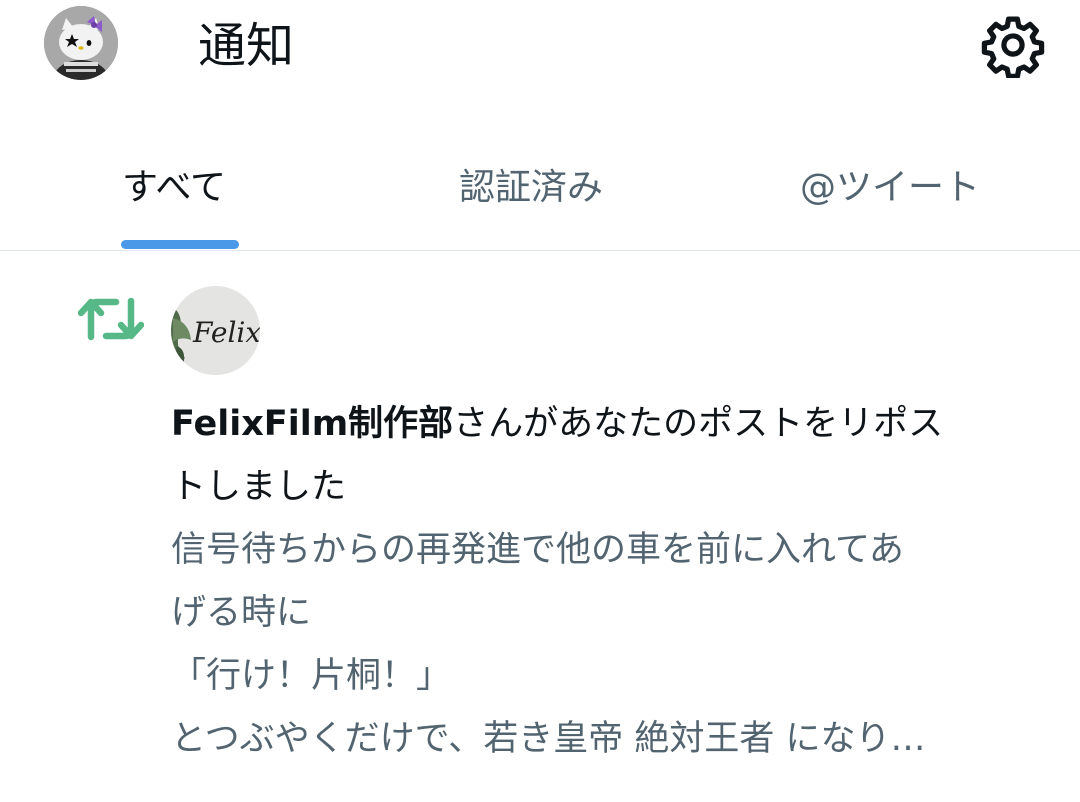  I want to click on page-title: 通知, so click(246, 46).